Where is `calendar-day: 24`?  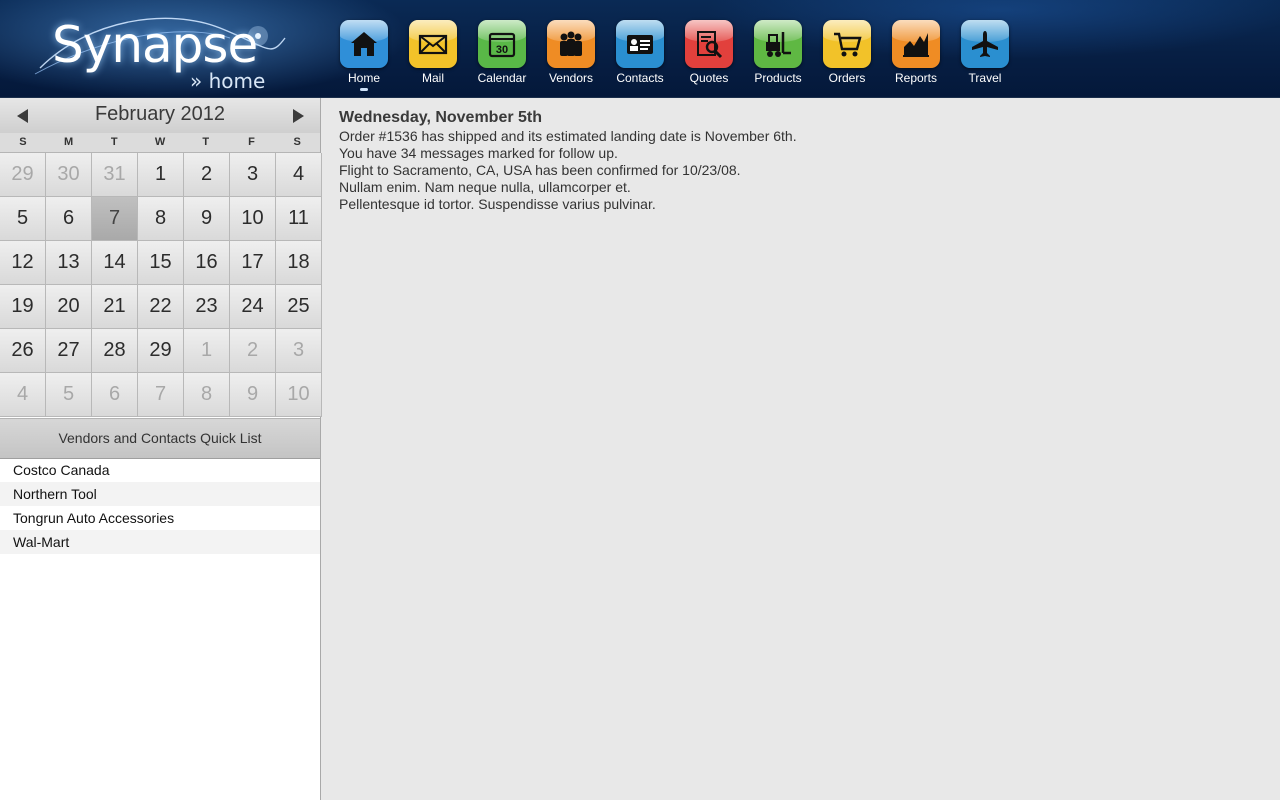
calendar-day: 24 is located at coordinates (253, 307).